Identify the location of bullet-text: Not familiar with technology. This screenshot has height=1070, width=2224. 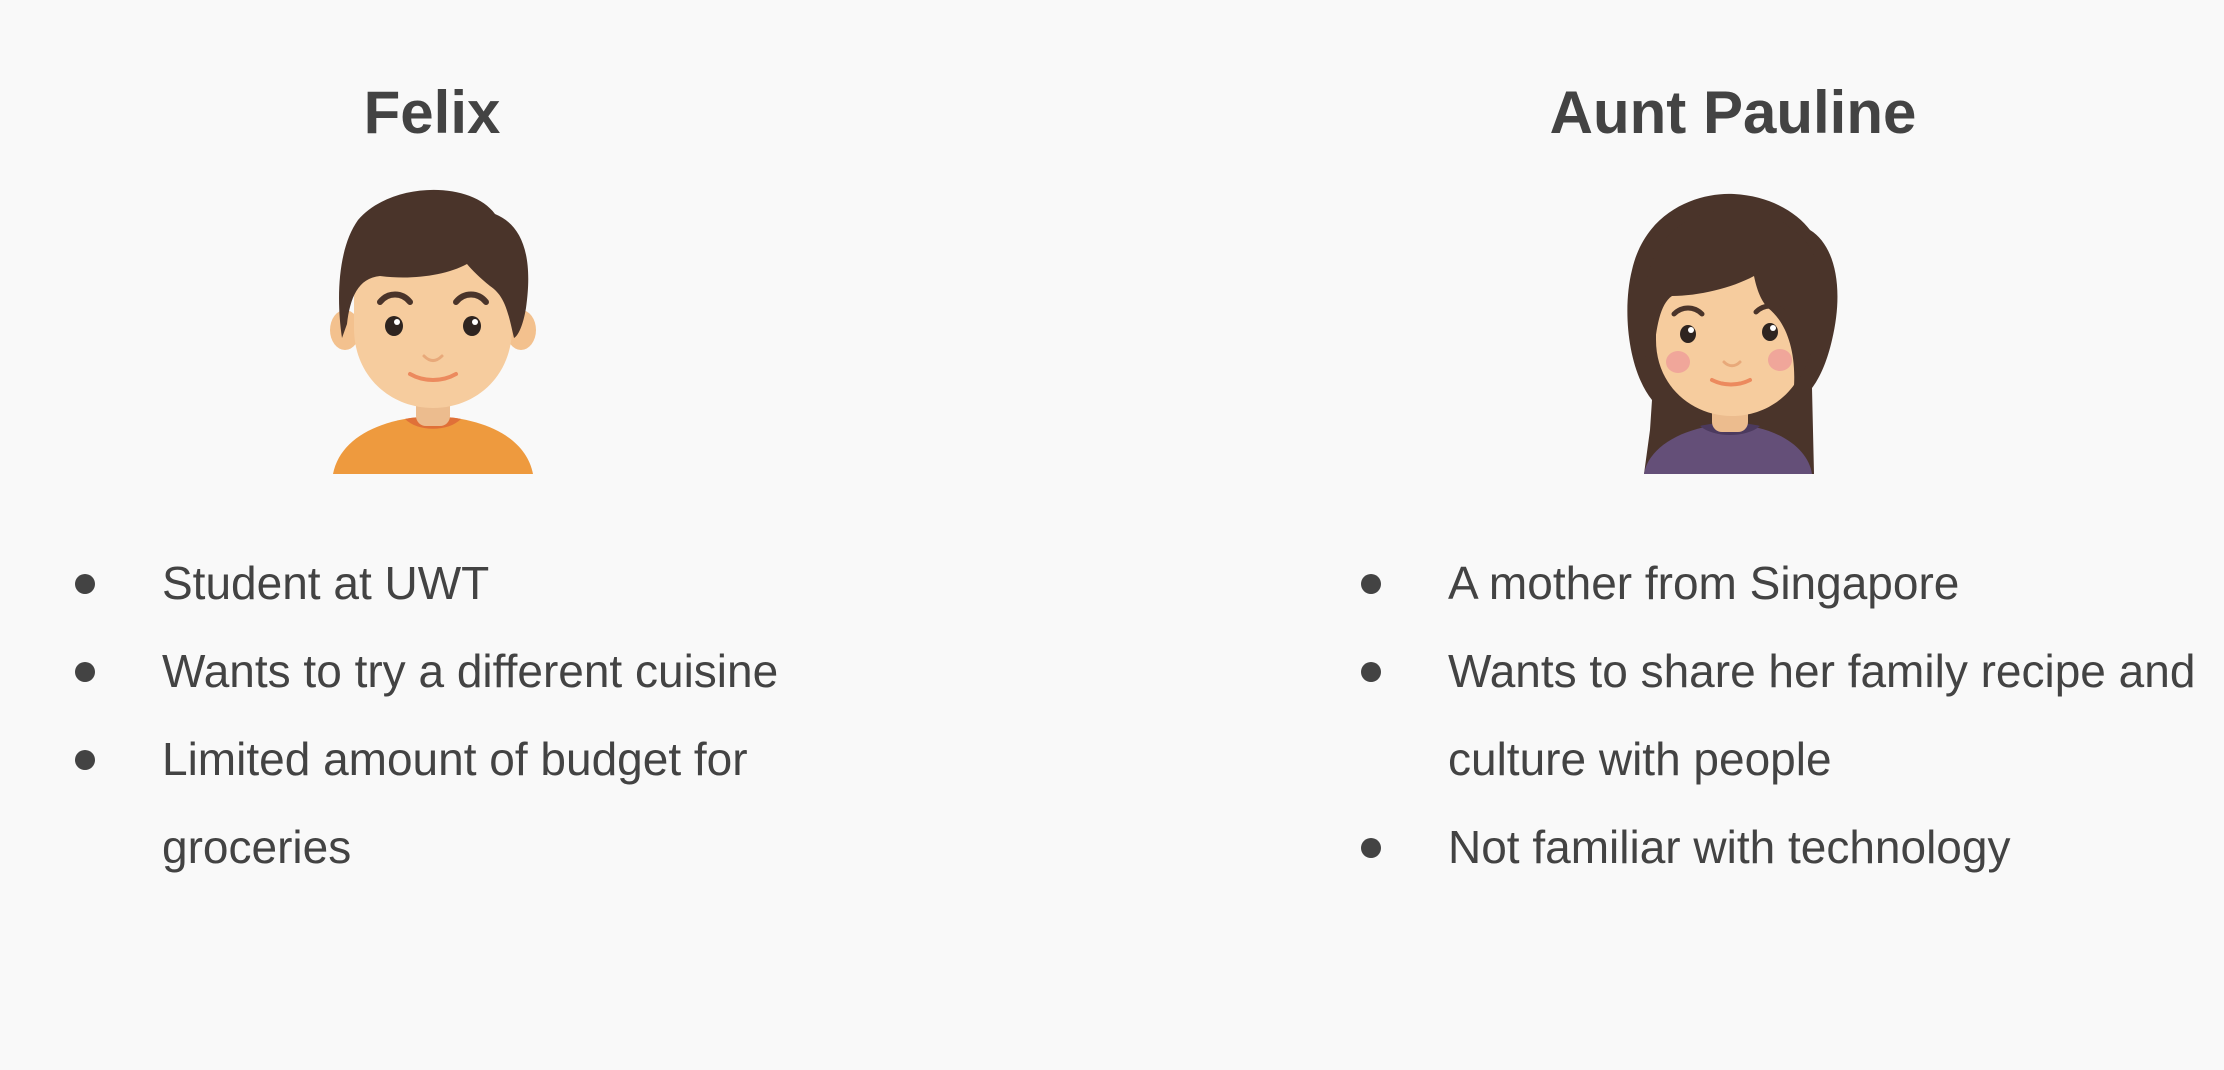
(1729, 847).